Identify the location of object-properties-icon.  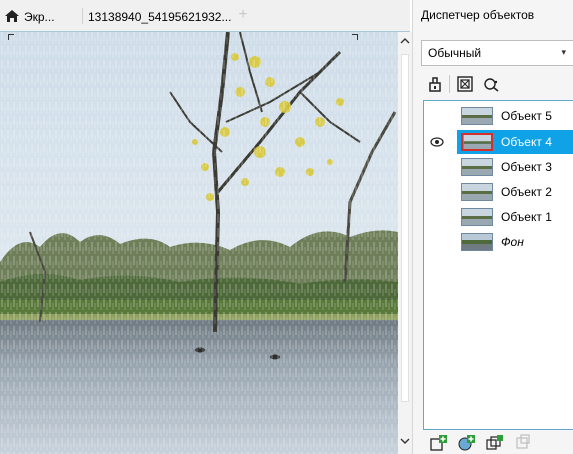
(491, 84).